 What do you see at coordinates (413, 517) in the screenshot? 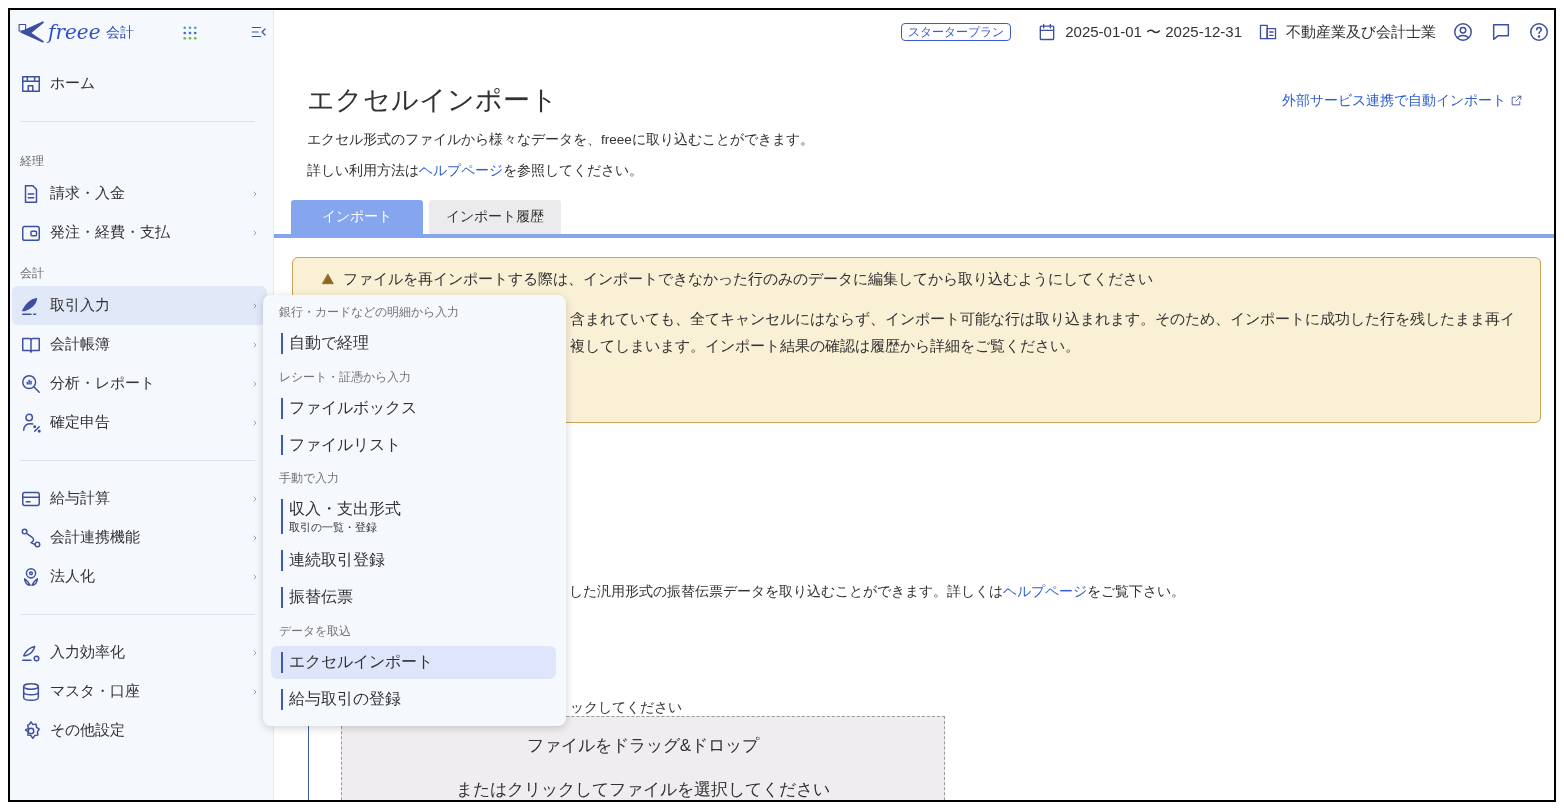
I see `submenu-item: 収入・支出形式 取引の一覧・登録` at bounding box center [413, 517].